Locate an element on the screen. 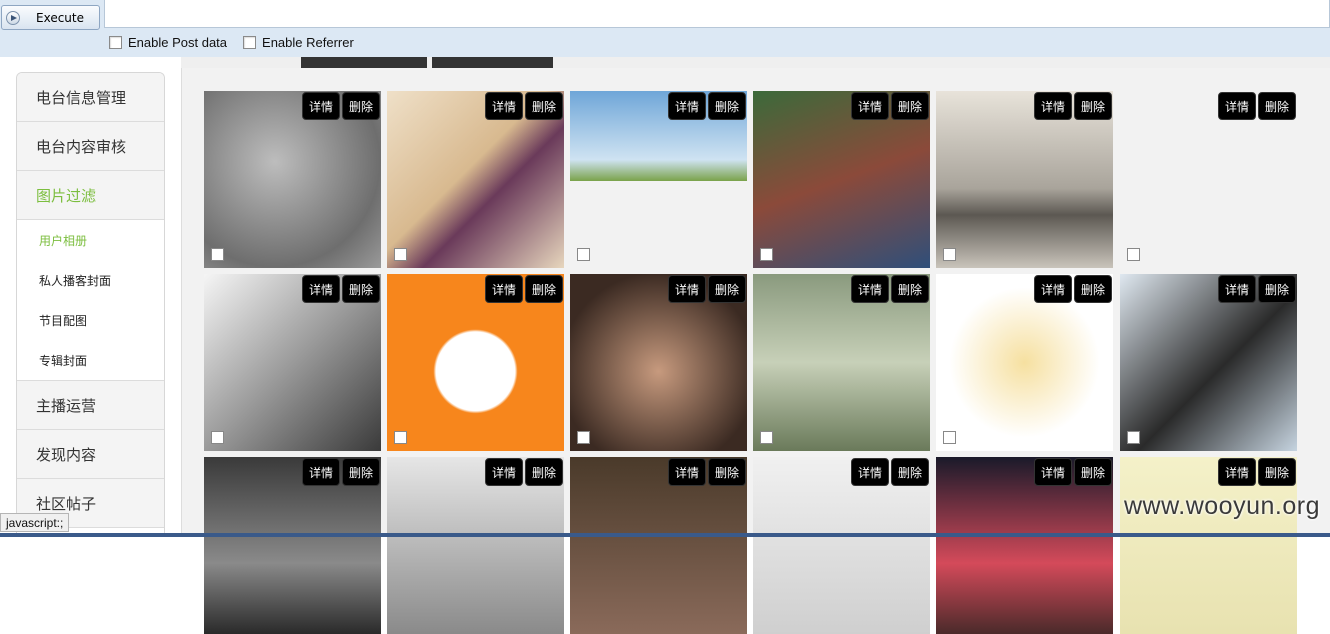 The height and width of the screenshot is (634, 1330). watermark: www.wooyun.org is located at coordinates (1222, 506).